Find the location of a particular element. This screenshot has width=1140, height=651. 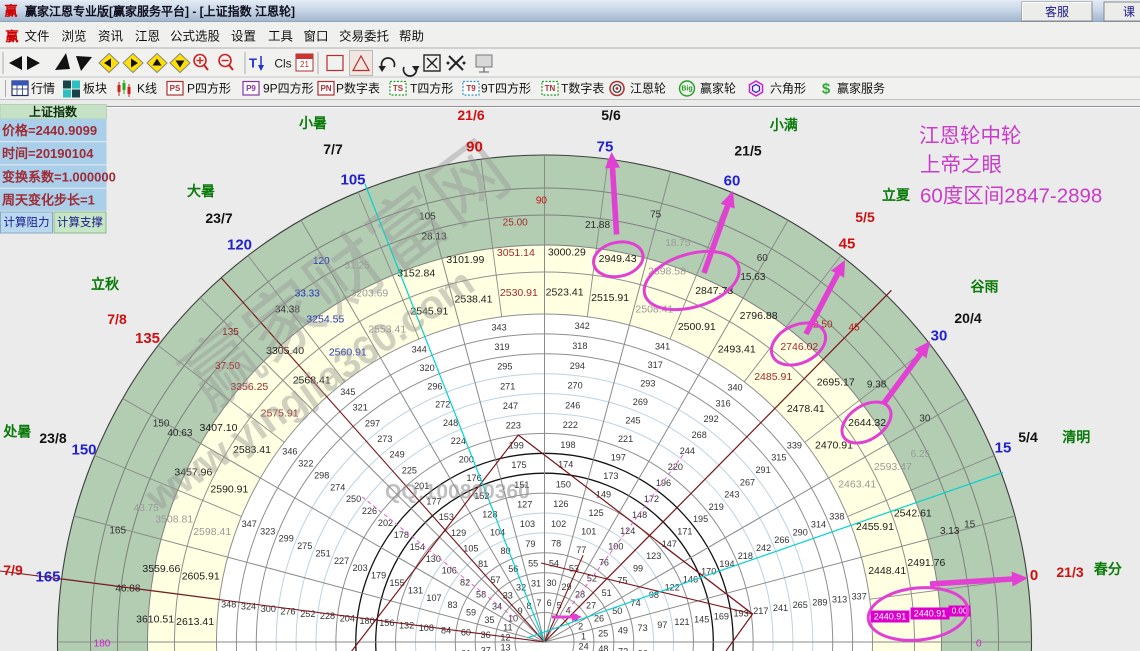

svg-text: 289 is located at coordinates (819, 602).